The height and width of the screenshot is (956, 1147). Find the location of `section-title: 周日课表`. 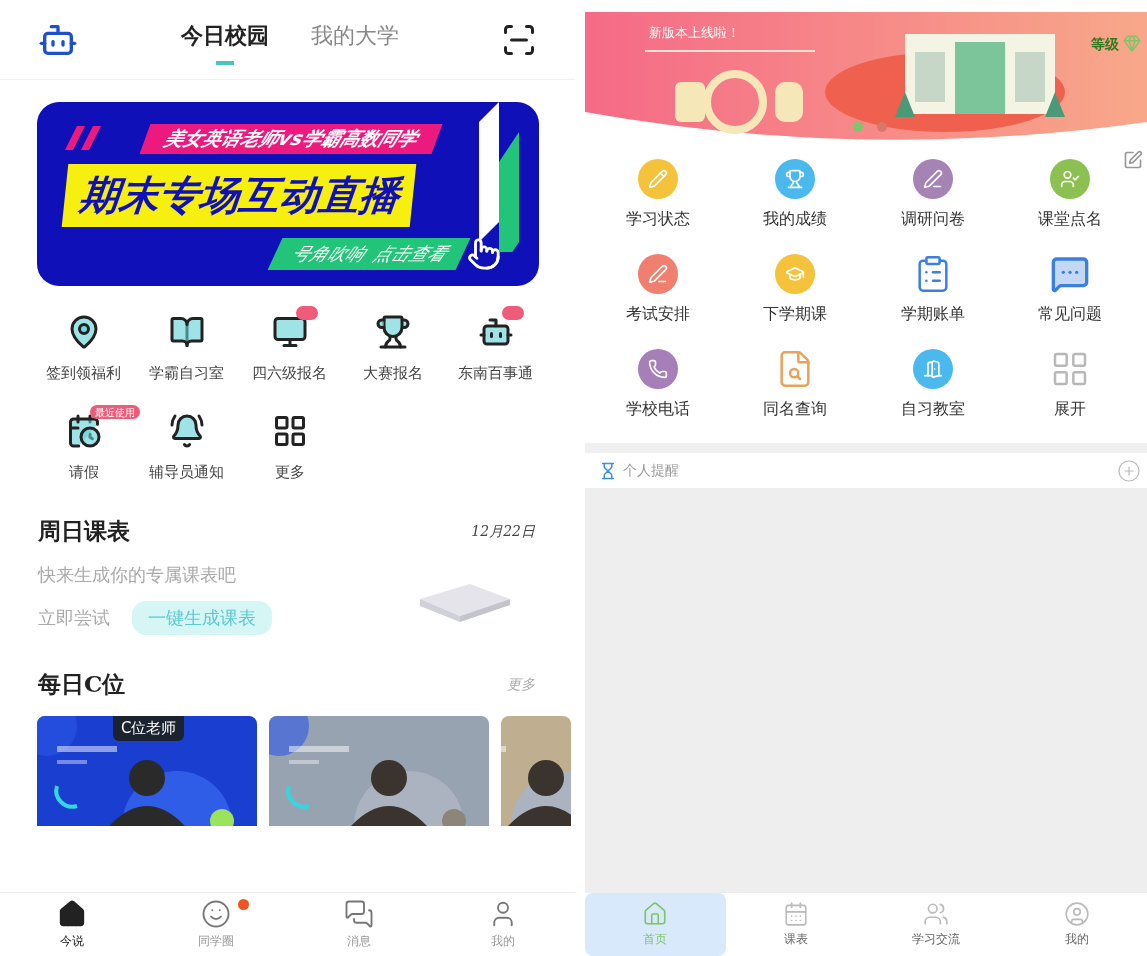

section-title: 周日课表 is located at coordinates (84, 531).